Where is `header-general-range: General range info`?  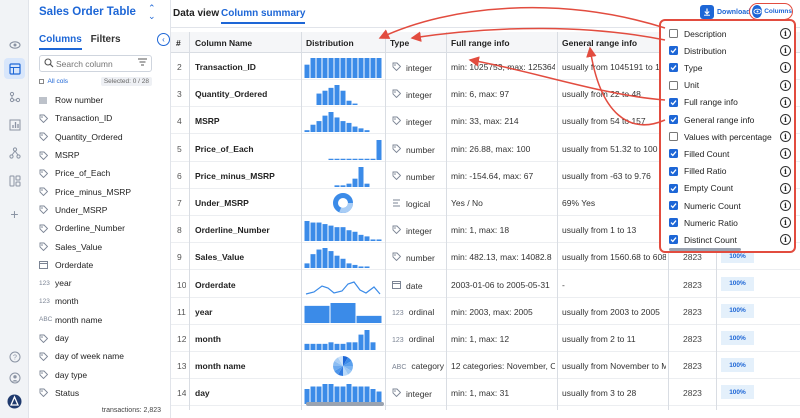
header-general-range: General range info is located at coordinates (599, 43).